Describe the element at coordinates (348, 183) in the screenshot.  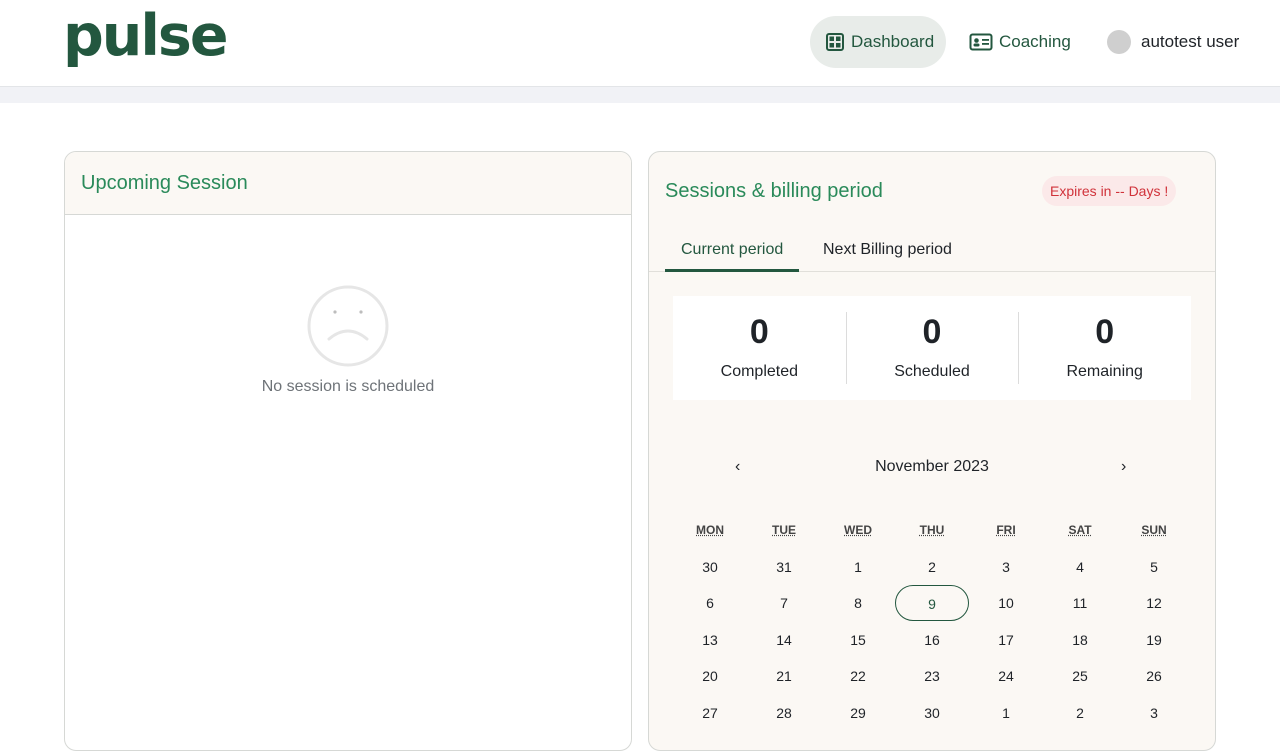
I see `upcoming-session-title: Upcoming Session` at that location.